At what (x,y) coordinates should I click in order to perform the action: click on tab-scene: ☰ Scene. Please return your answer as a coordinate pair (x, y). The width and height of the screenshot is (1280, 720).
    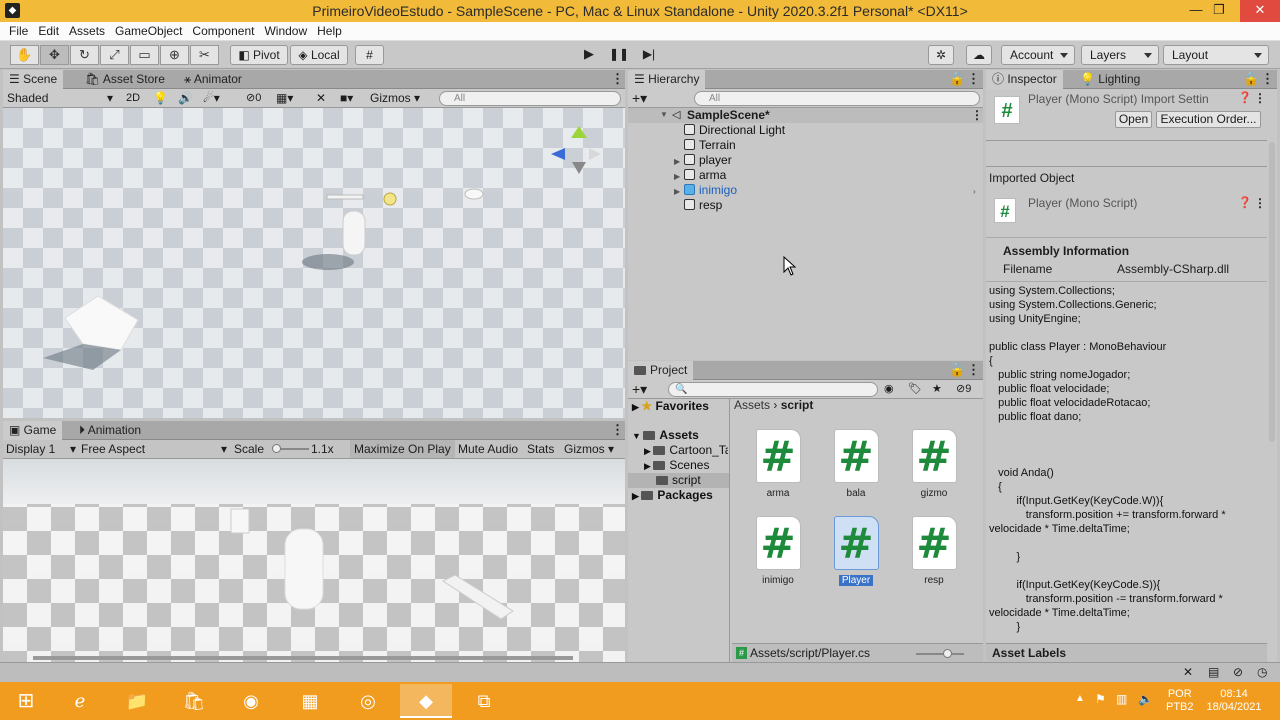
    Looking at the image, I should click on (33, 79).